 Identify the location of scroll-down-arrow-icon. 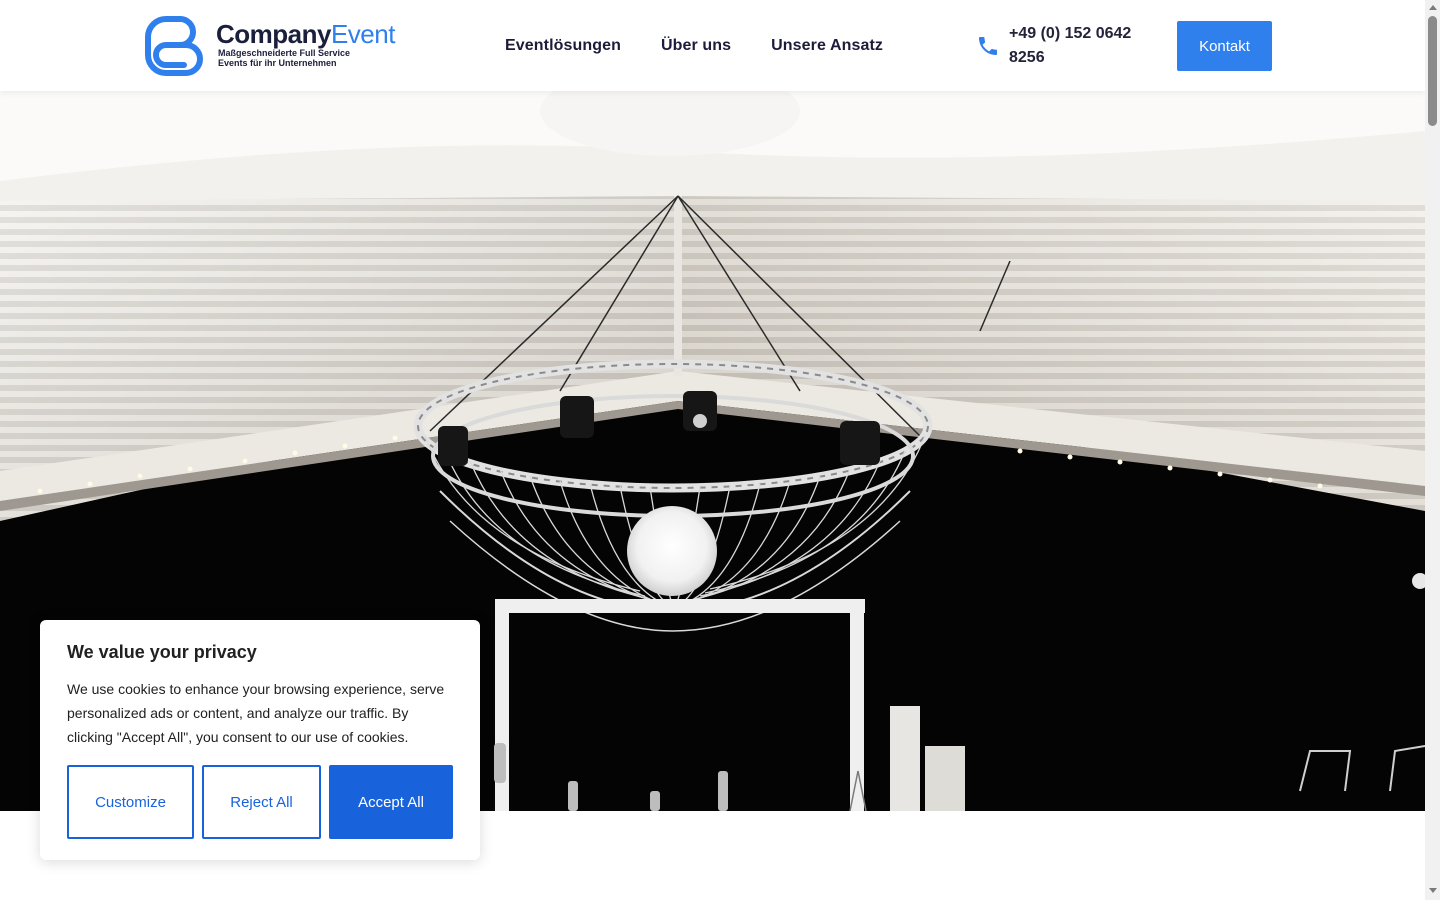
(1433, 890).